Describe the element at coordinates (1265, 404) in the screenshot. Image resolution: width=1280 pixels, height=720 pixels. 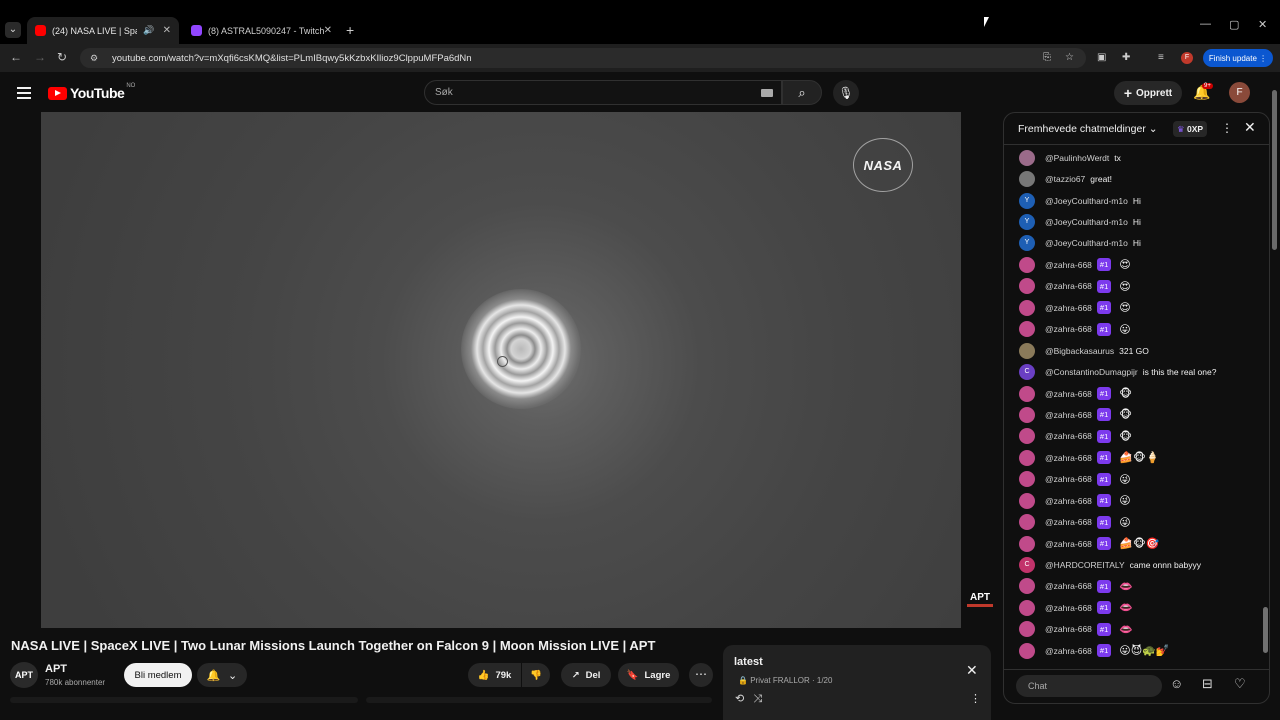
I see `chat-scrollbar` at that location.